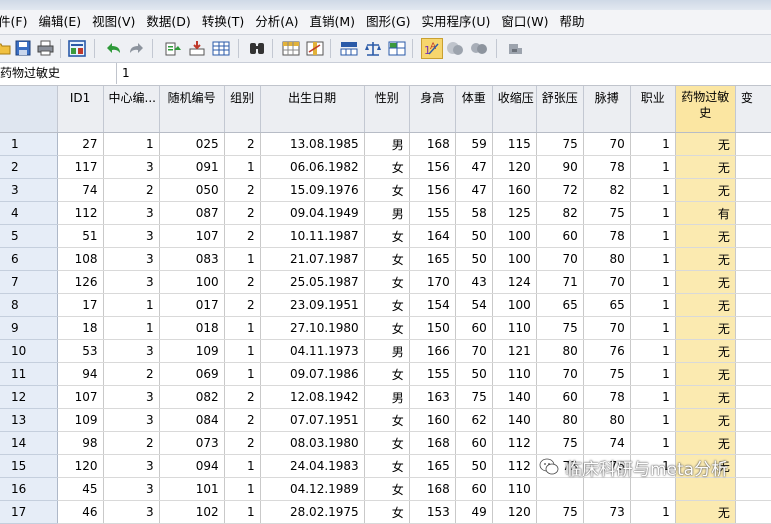  What do you see at coordinates (560, 190) in the screenshot?
I see `grid-cell: 72` at bounding box center [560, 190].